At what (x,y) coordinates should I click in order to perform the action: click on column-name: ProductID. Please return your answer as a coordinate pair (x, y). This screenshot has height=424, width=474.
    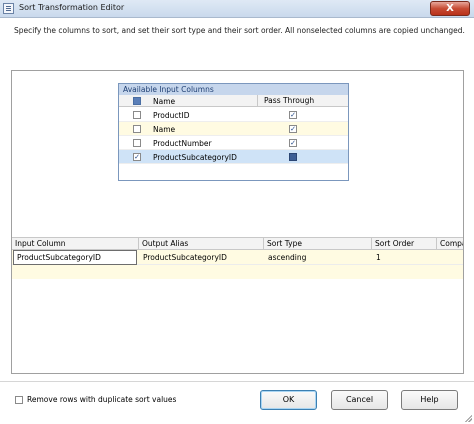
    Looking at the image, I should click on (171, 115).